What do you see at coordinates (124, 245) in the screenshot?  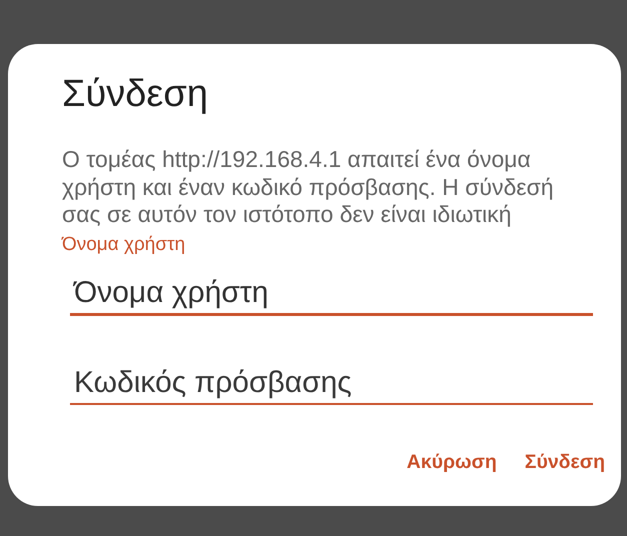 I see `field-label: Όνομα χρήστη` at bounding box center [124, 245].